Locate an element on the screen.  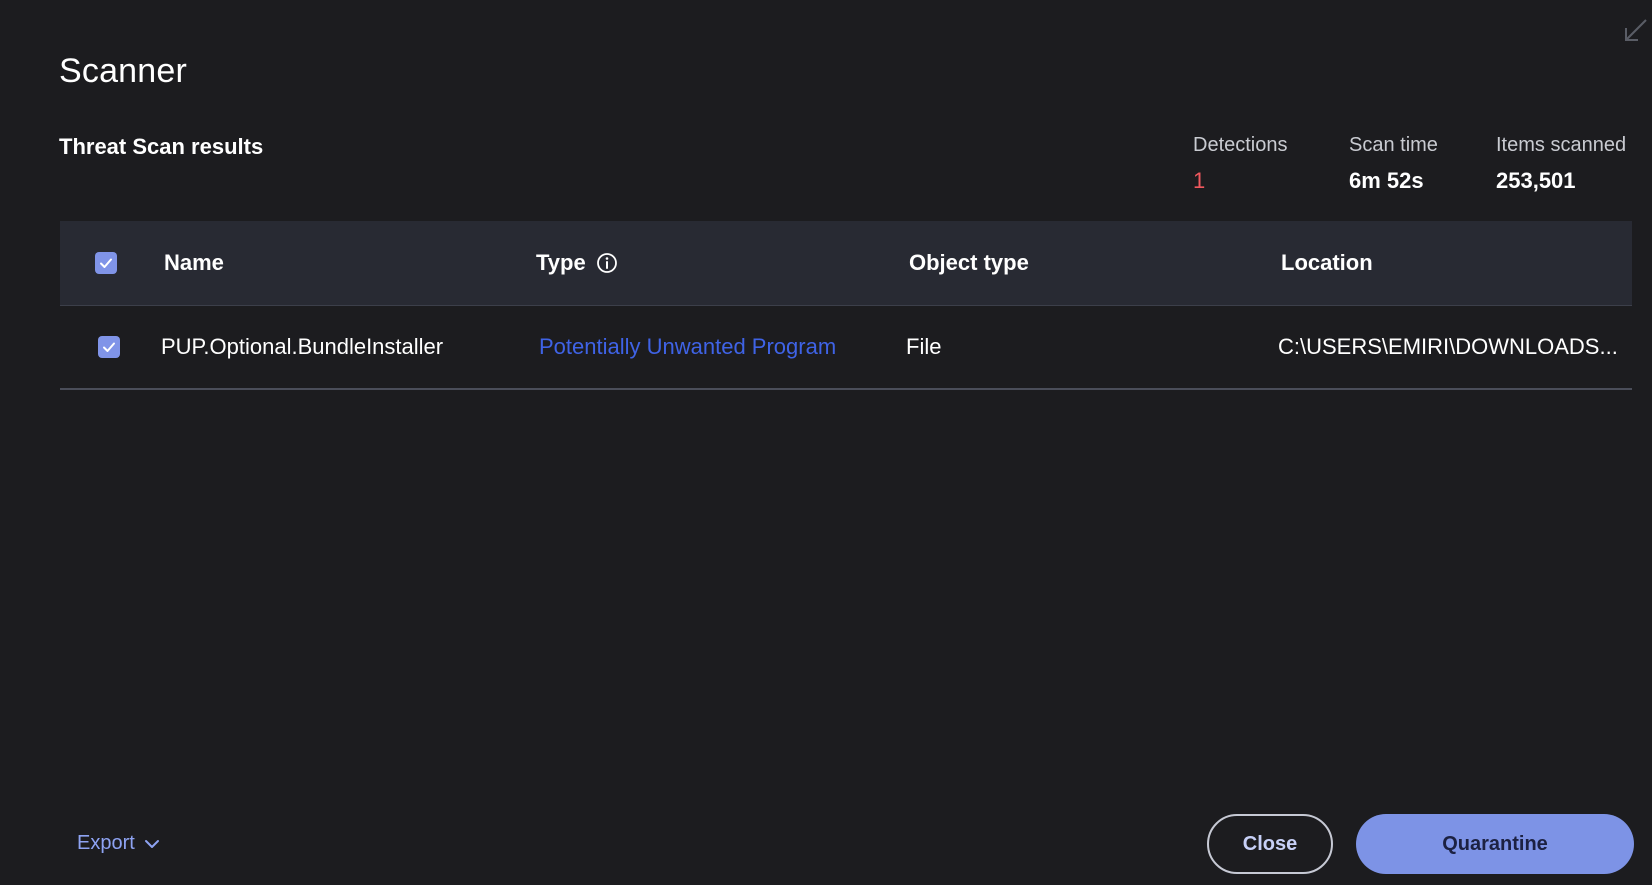
select-all-checkbox is located at coordinates (106, 263).